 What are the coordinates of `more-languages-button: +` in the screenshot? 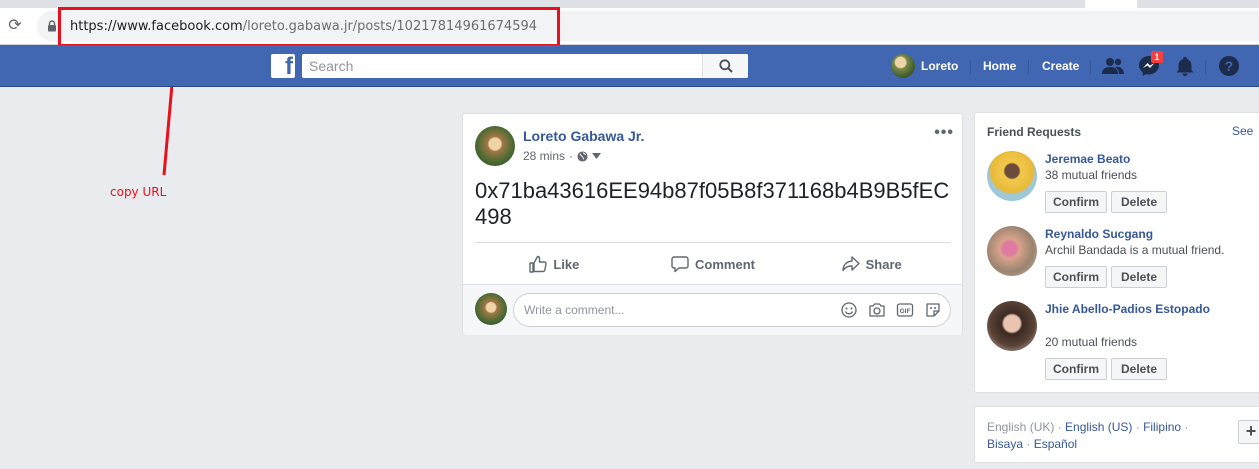 It's located at (1248, 432).